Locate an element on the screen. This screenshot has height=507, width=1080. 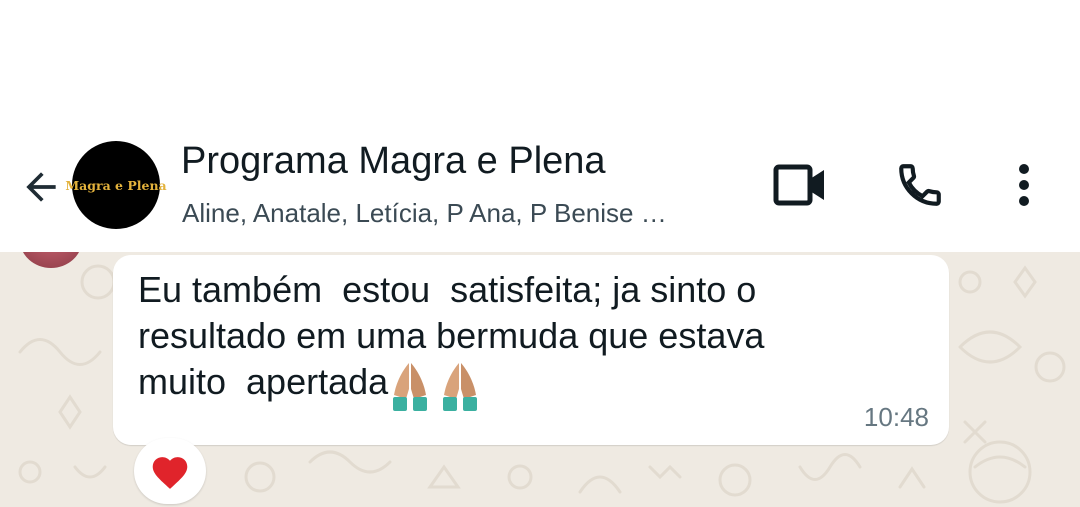
back-arrow-icon is located at coordinates (41, 187).